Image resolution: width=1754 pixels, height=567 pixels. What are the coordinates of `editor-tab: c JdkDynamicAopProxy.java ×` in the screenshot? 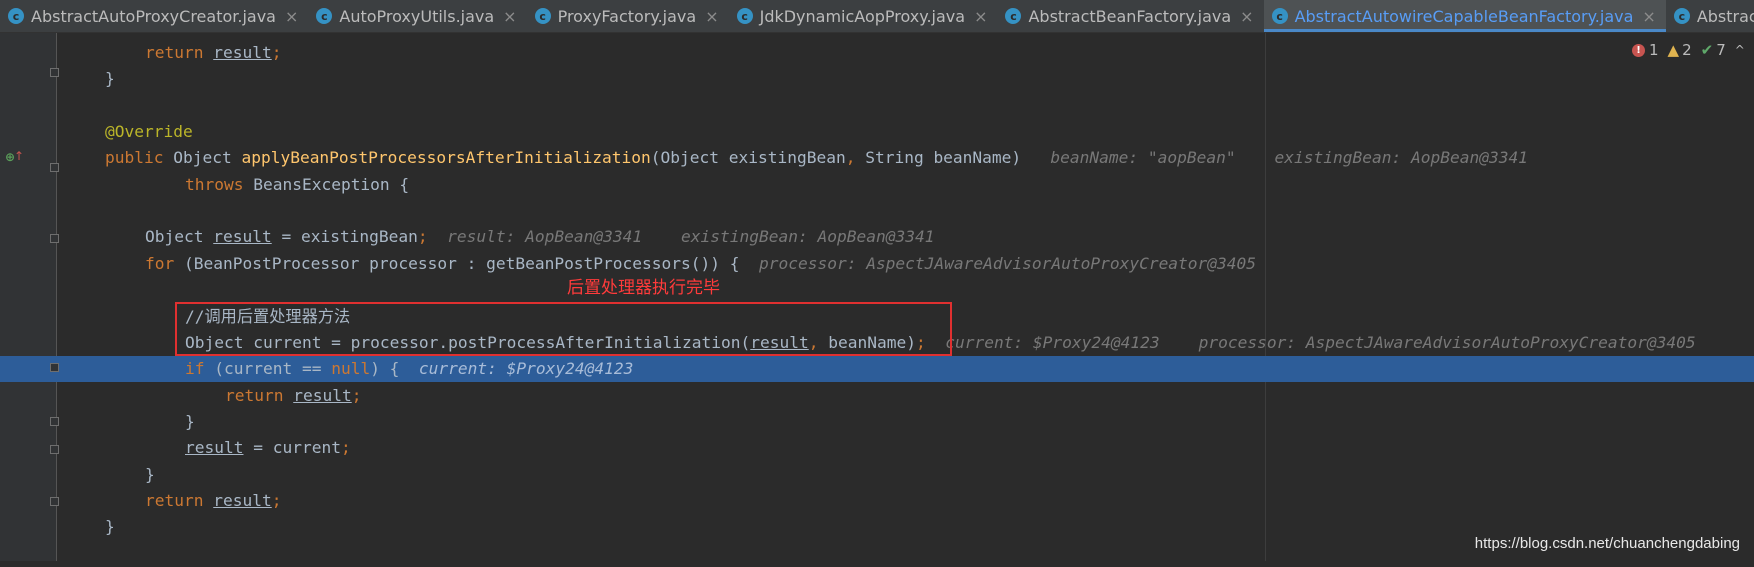 It's located at (863, 16).